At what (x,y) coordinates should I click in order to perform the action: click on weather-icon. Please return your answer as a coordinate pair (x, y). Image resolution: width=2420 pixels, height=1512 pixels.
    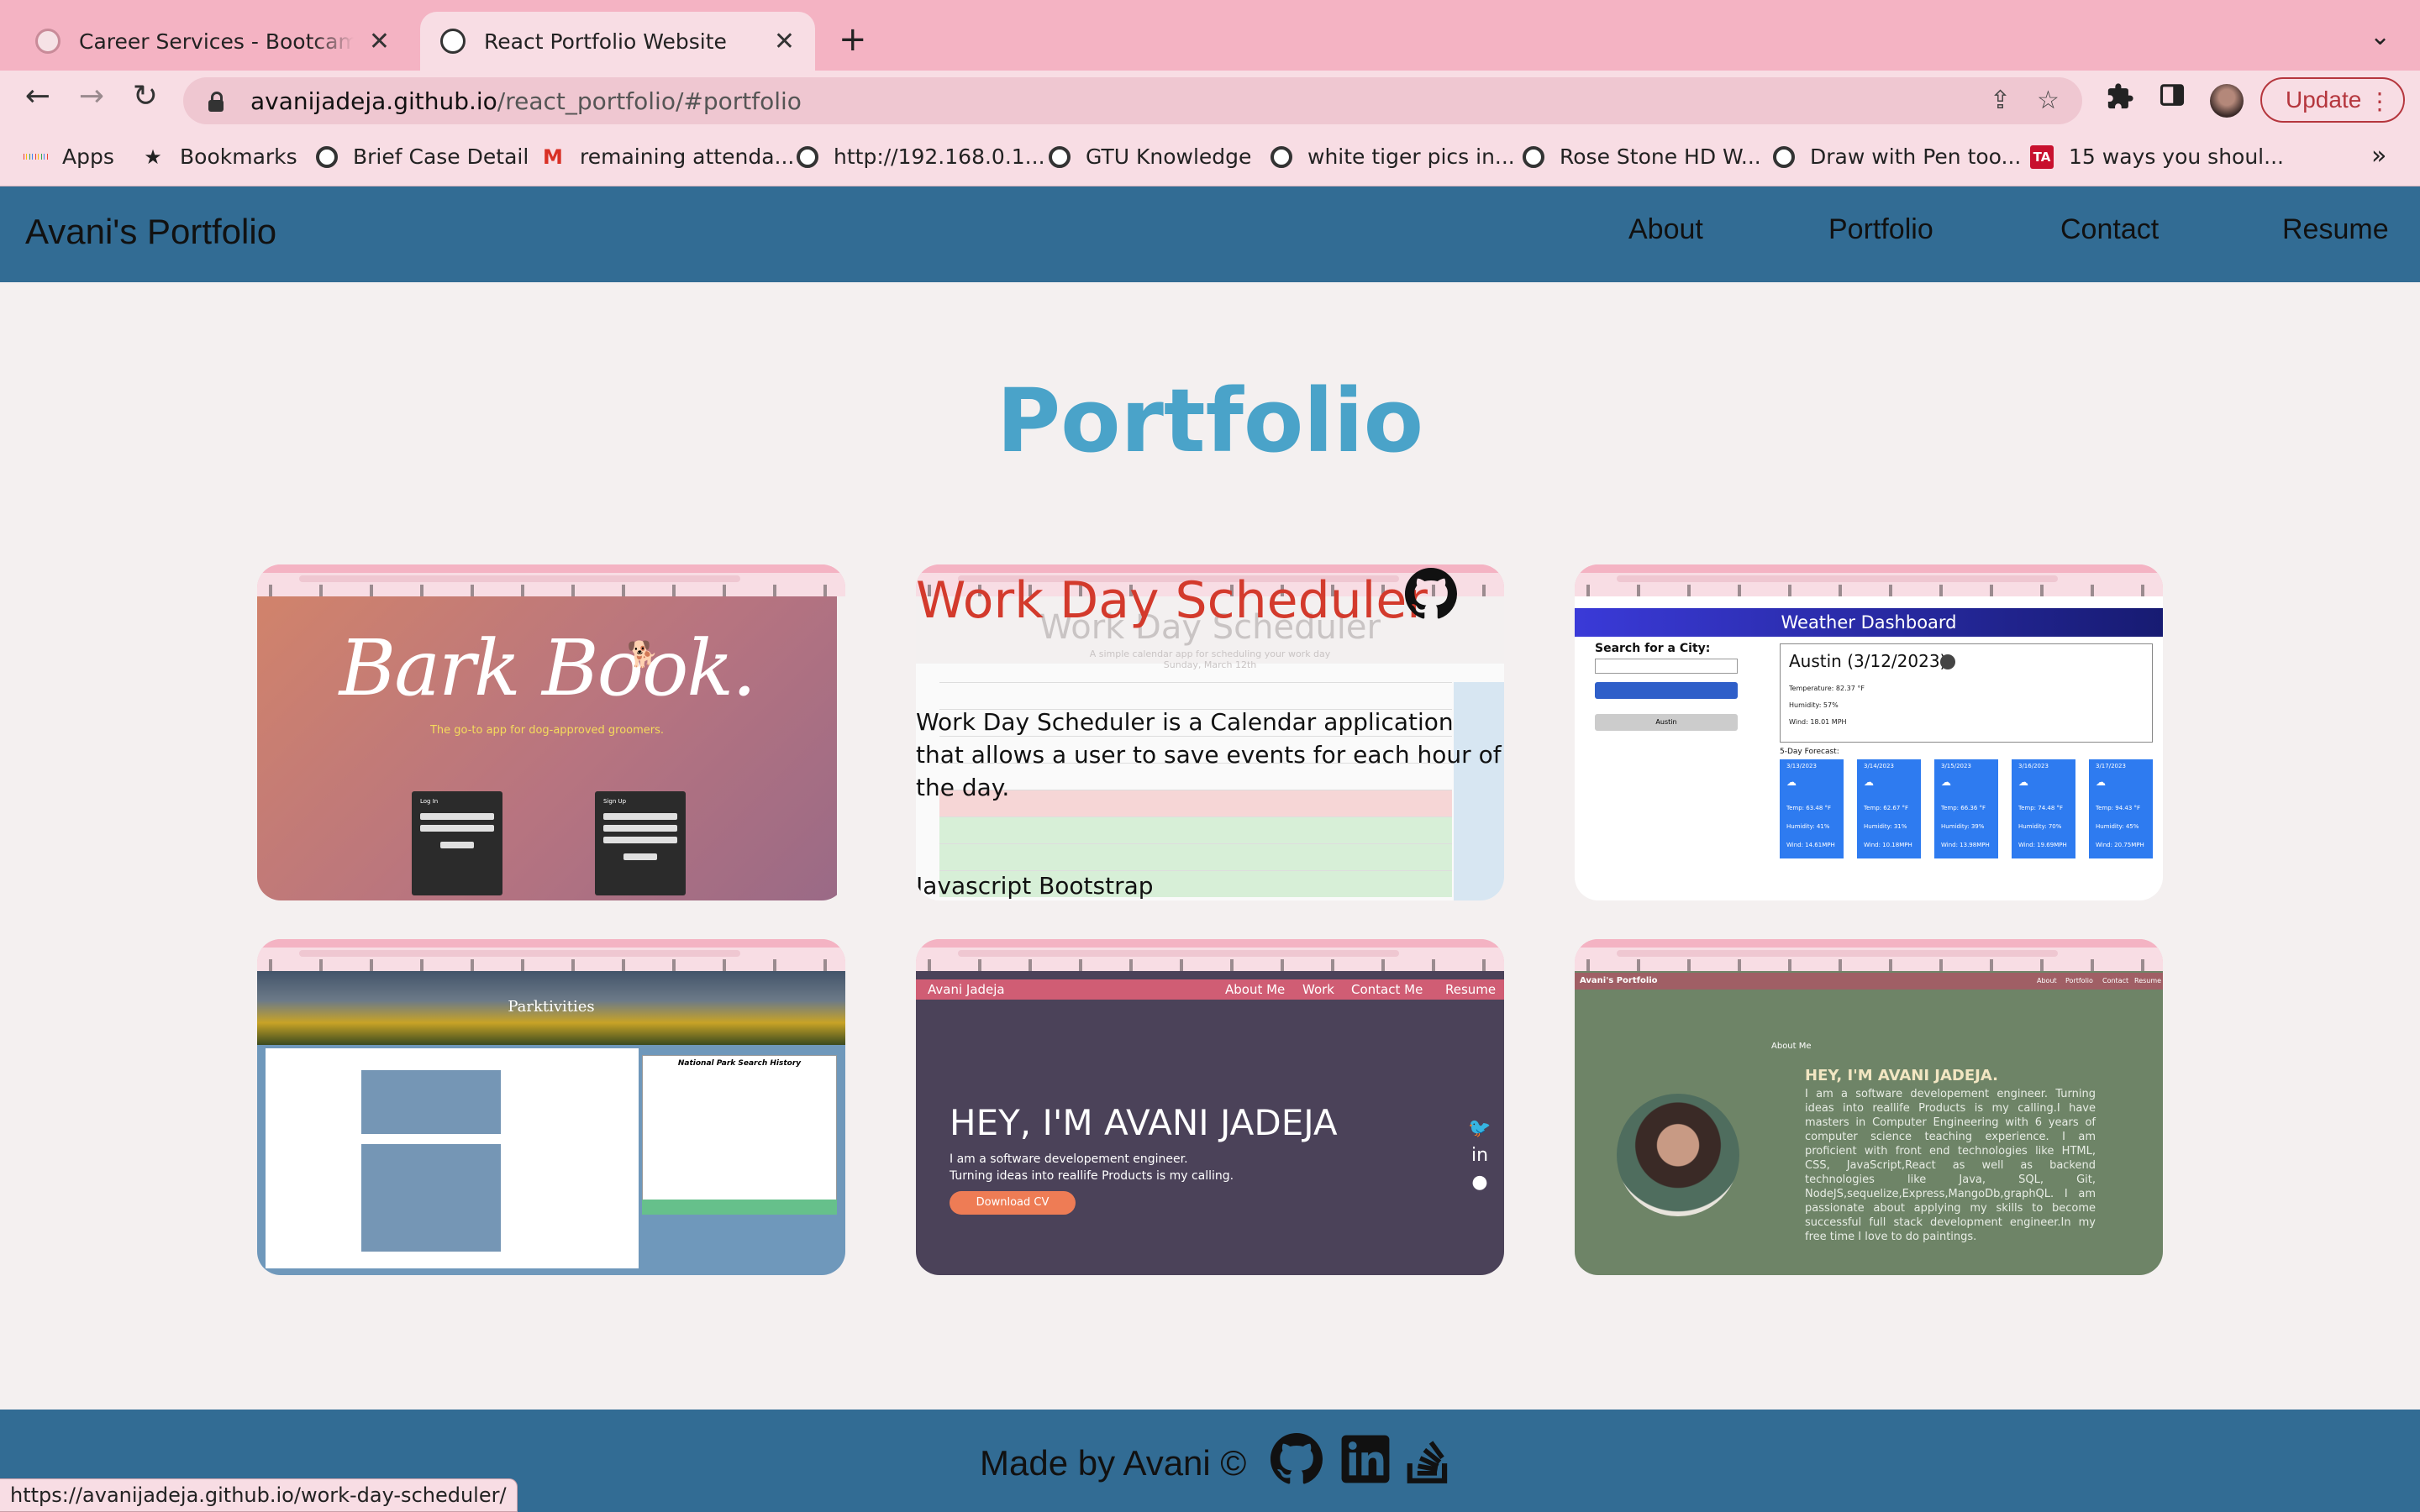
    Looking at the image, I should click on (1947, 661).